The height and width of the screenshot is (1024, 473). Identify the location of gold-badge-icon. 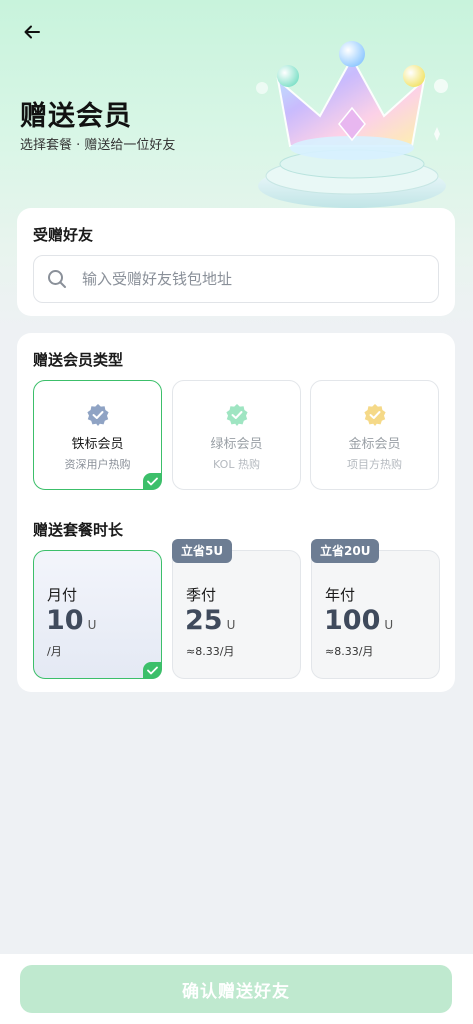
(374, 415).